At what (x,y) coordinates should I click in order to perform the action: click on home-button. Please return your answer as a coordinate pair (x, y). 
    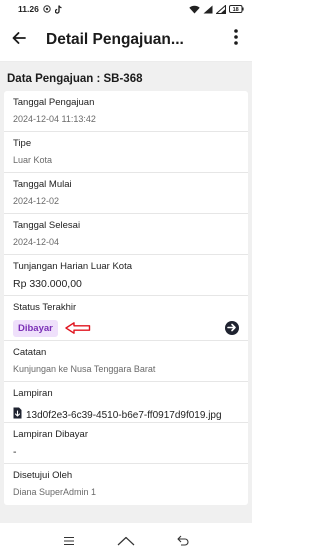
    Looking at the image, I should click on (126, 542).